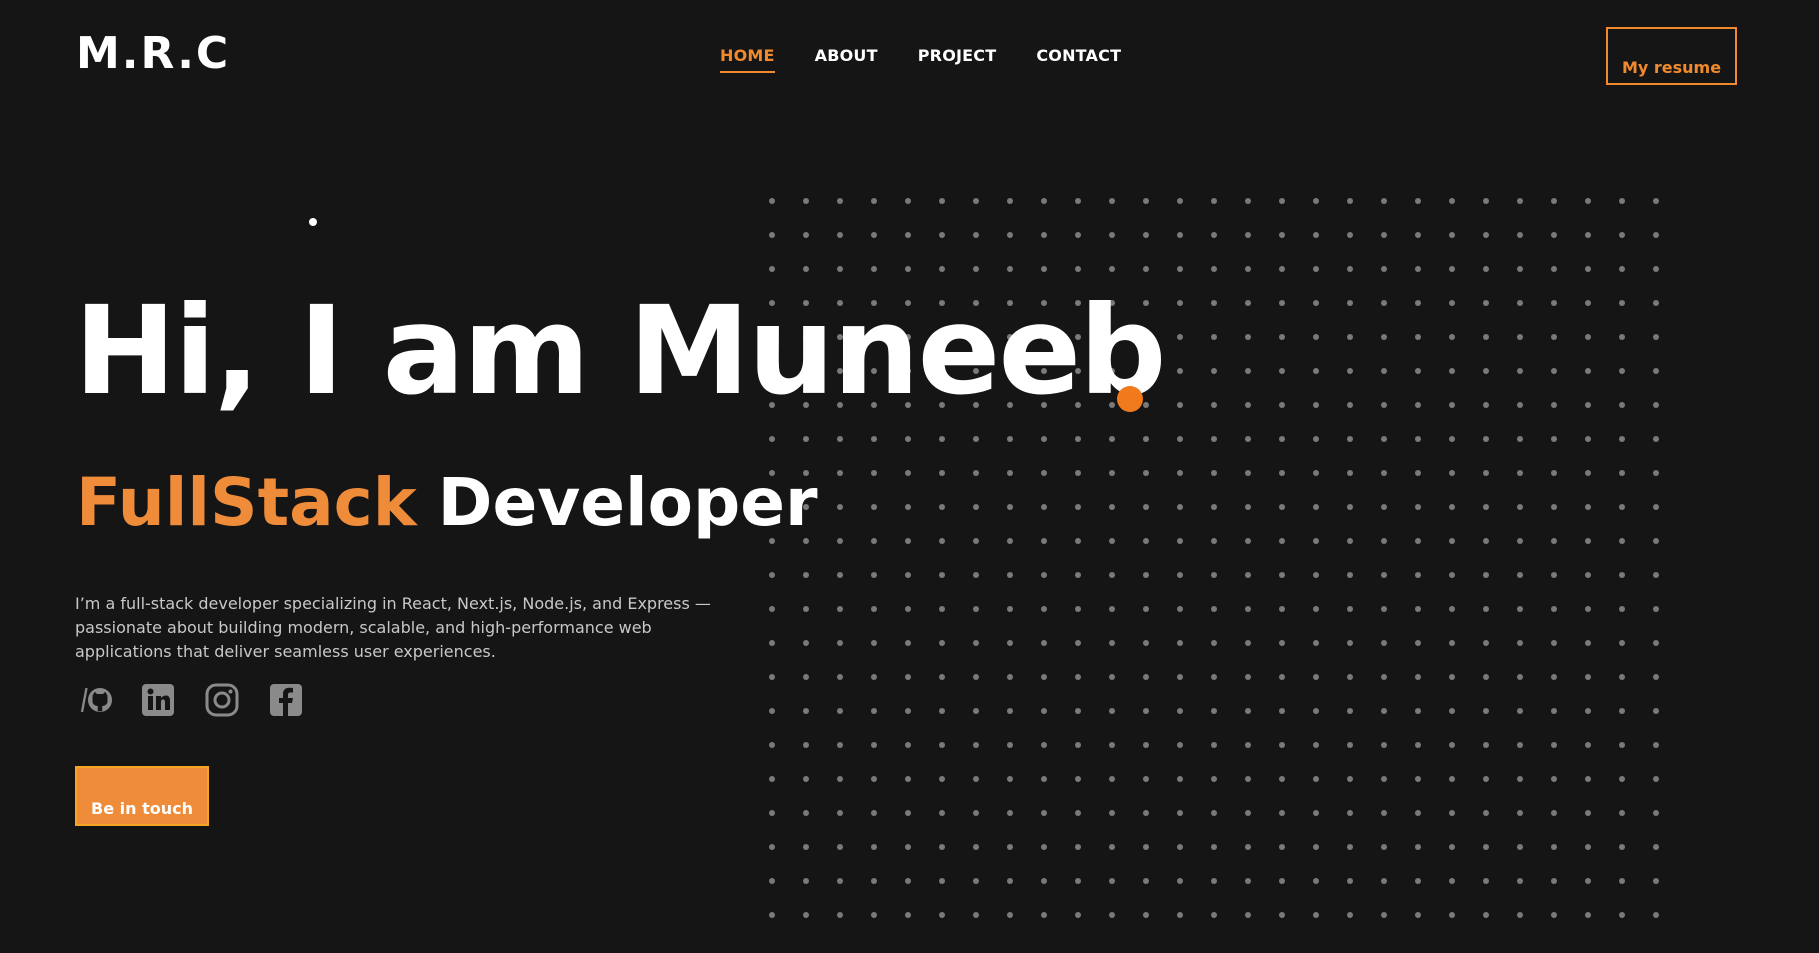  What do you see at coordinates (846, 59) in the screenshot?
I see `nav-about-link: ABOUT` at bounding box center [846, 59].